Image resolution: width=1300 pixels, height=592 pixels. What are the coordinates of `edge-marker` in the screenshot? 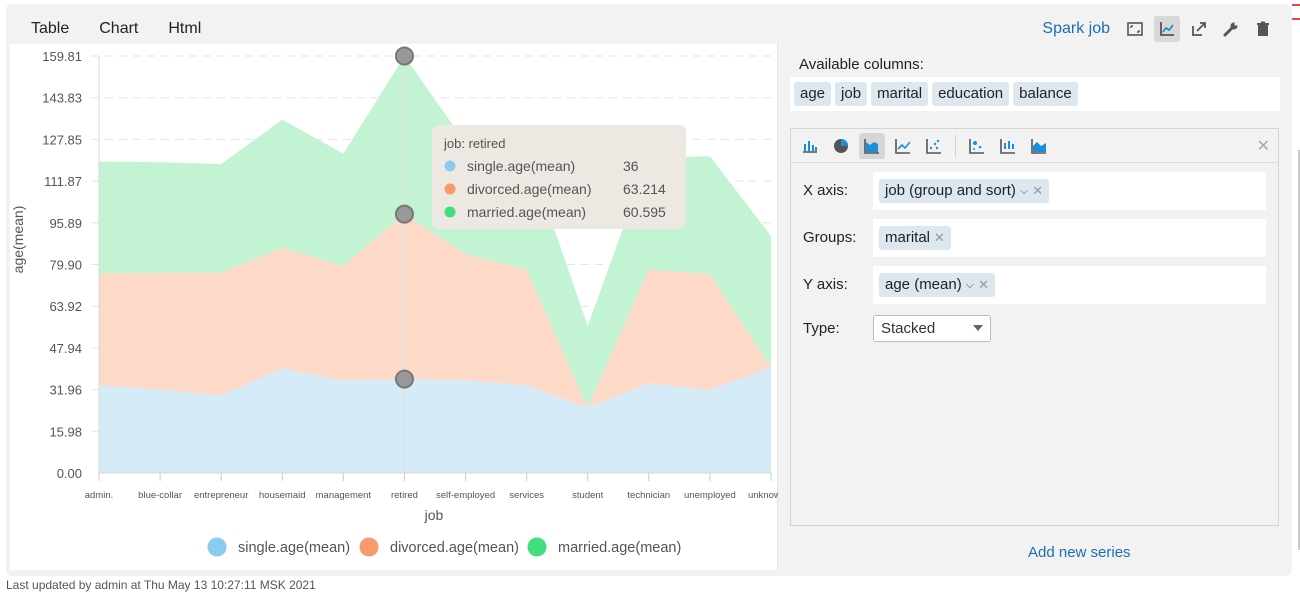 It's located at (1296, 19).